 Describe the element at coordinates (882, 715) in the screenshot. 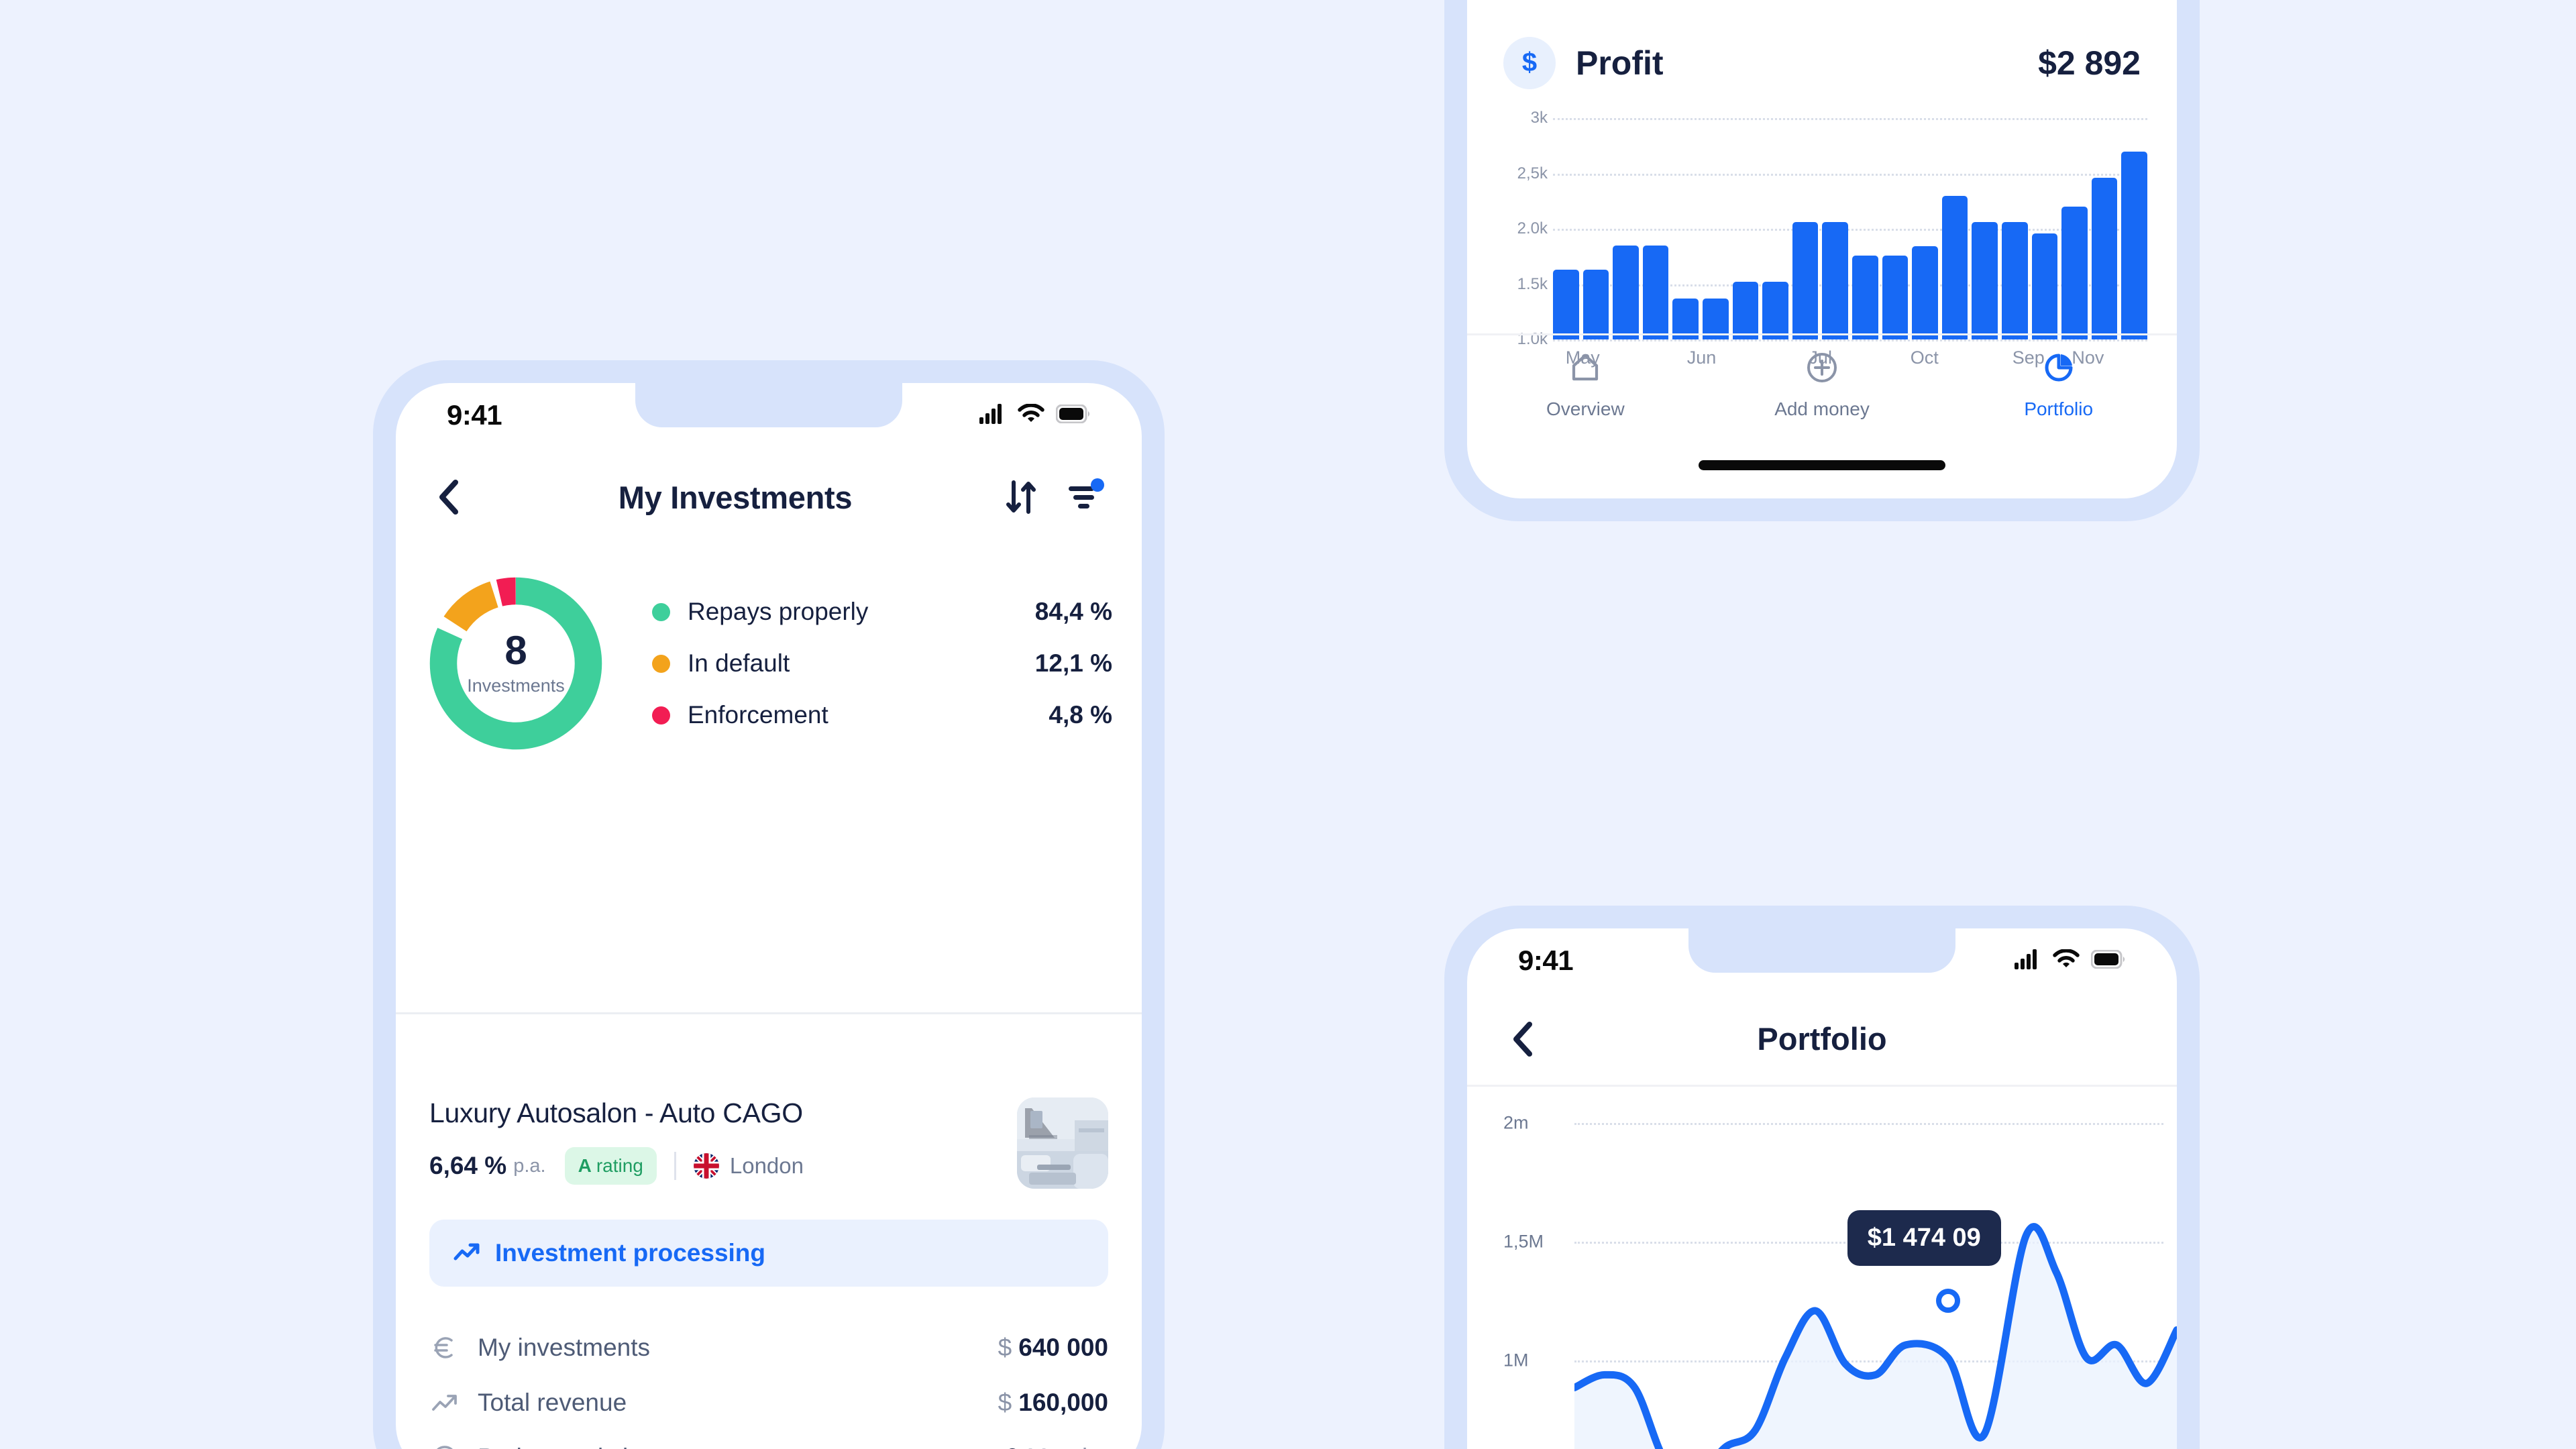

I see `legend-item: Enforcement 4,8 %` at that location.